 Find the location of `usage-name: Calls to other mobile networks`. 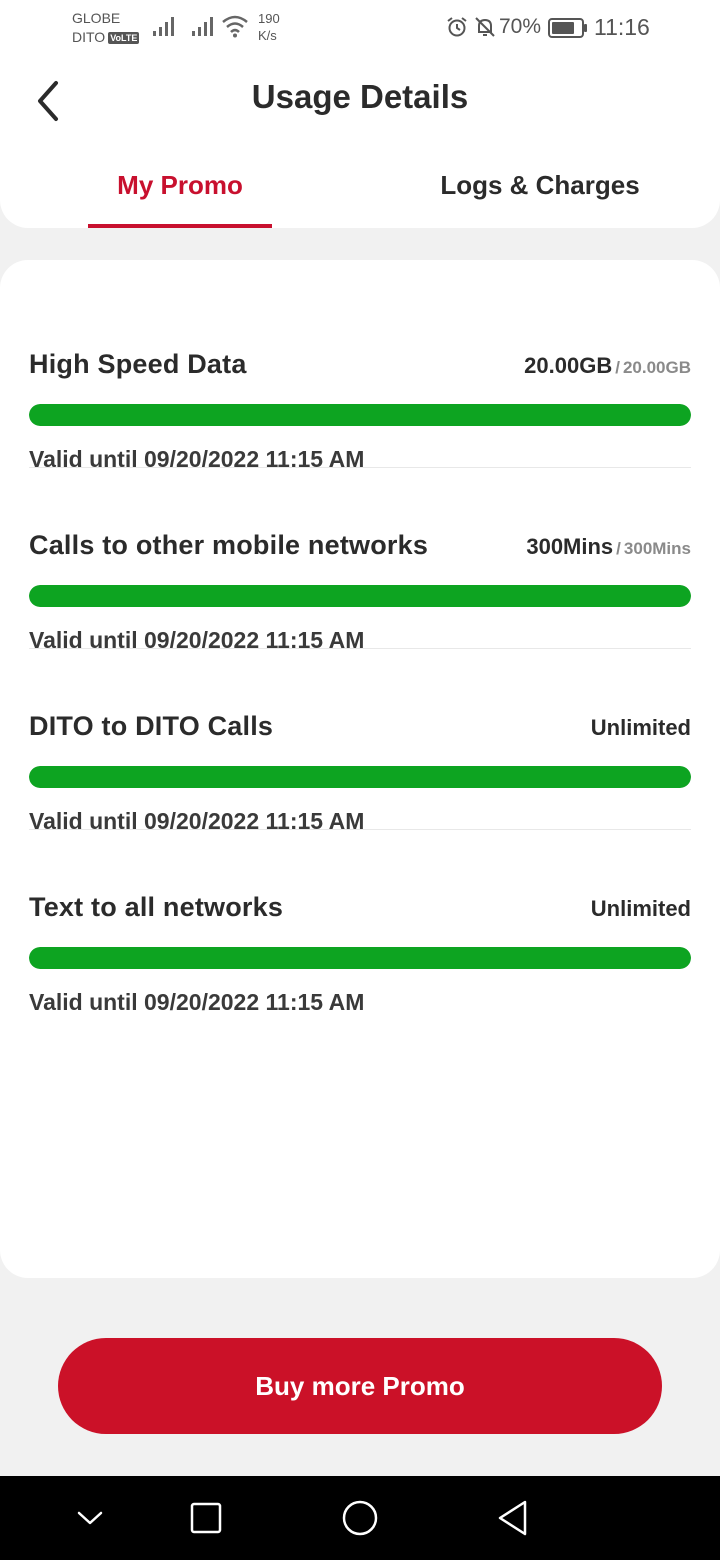

usage-name: Calls to other mobile networks is located at coordinates (229, 545).